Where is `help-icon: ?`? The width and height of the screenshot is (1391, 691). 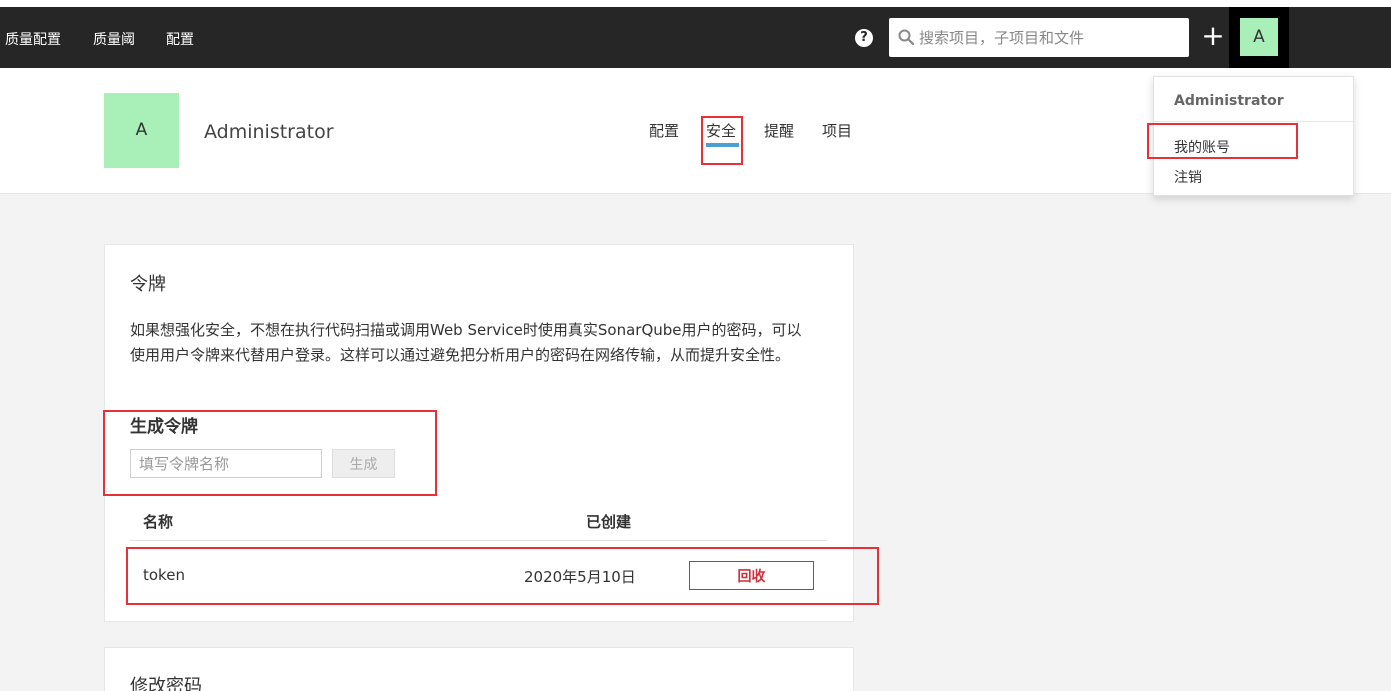 help-icon: ? is located at coordinates (864, 38).